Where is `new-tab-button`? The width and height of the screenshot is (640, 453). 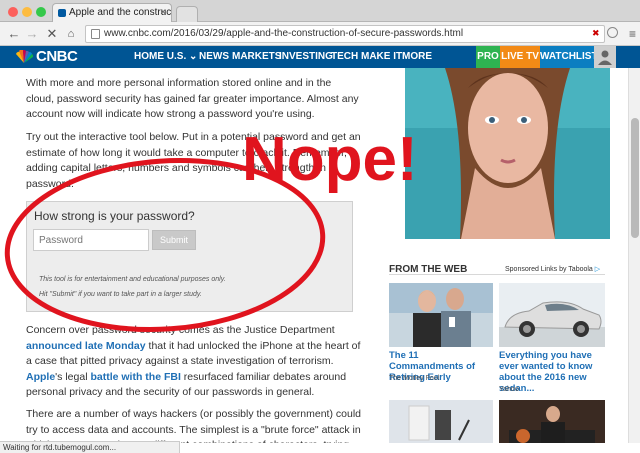 new-tab-button is located at coordinates (187, 14).